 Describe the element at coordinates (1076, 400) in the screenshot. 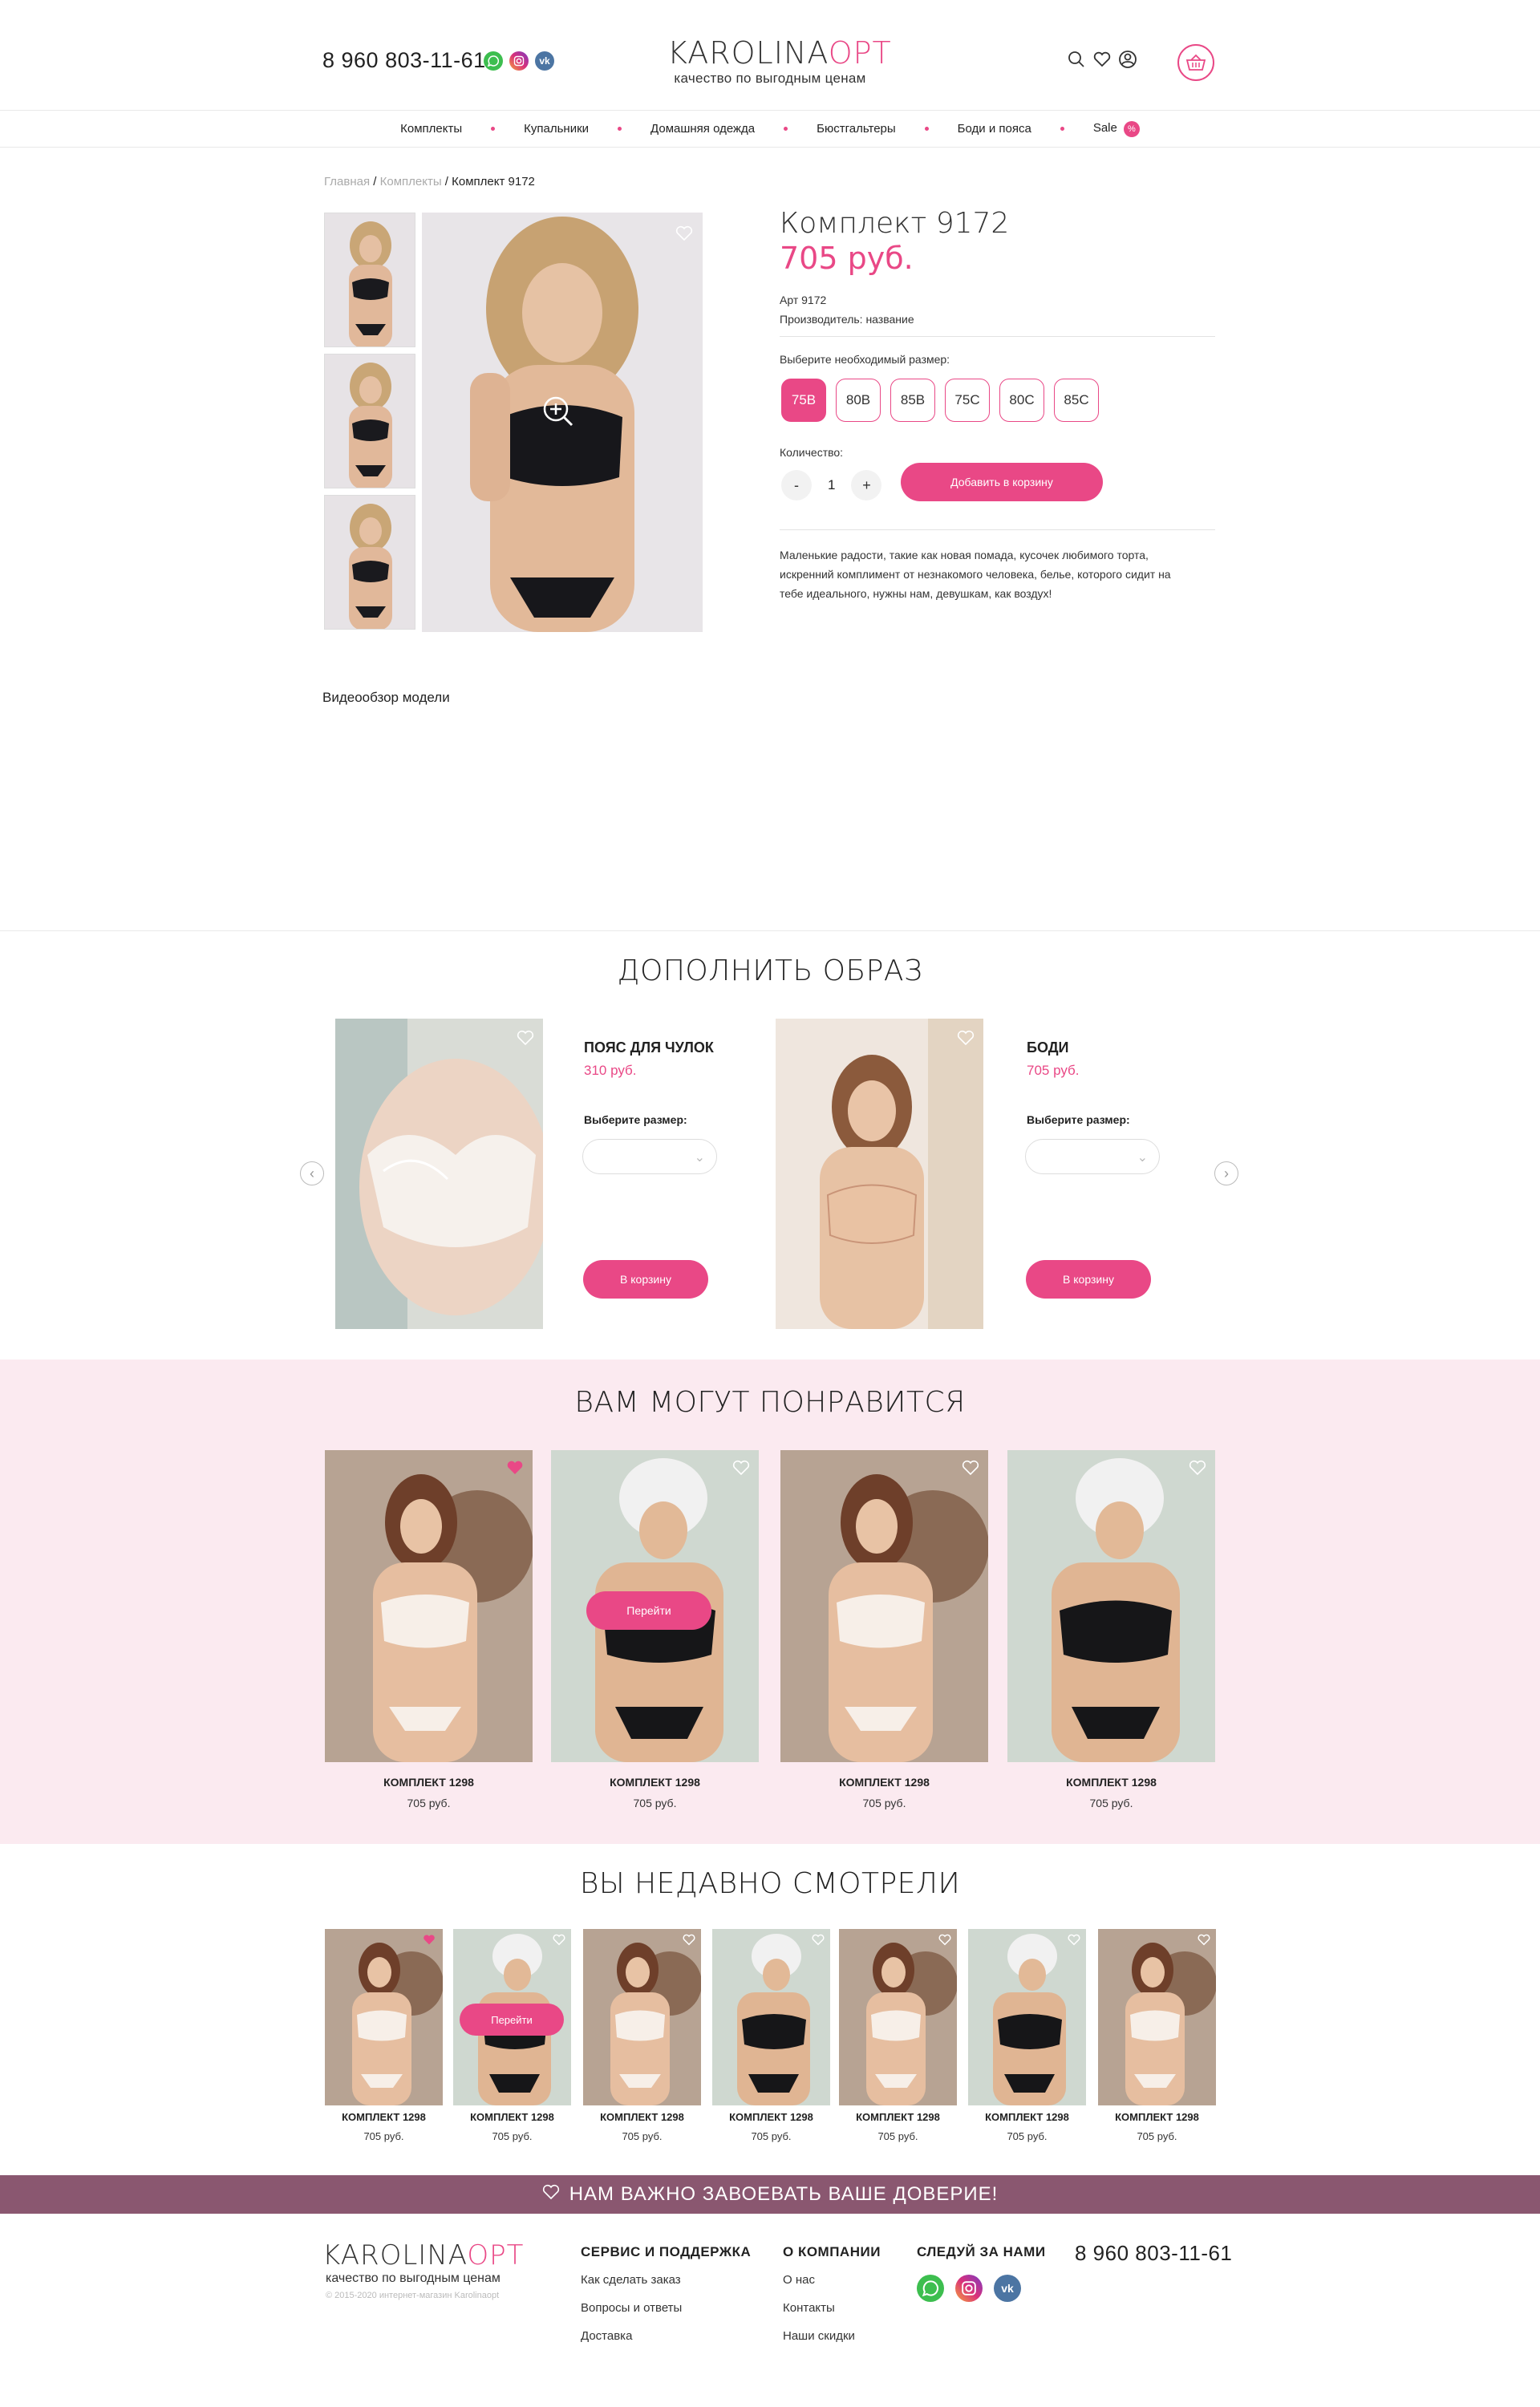

I see `size-option: 85C` at that location.